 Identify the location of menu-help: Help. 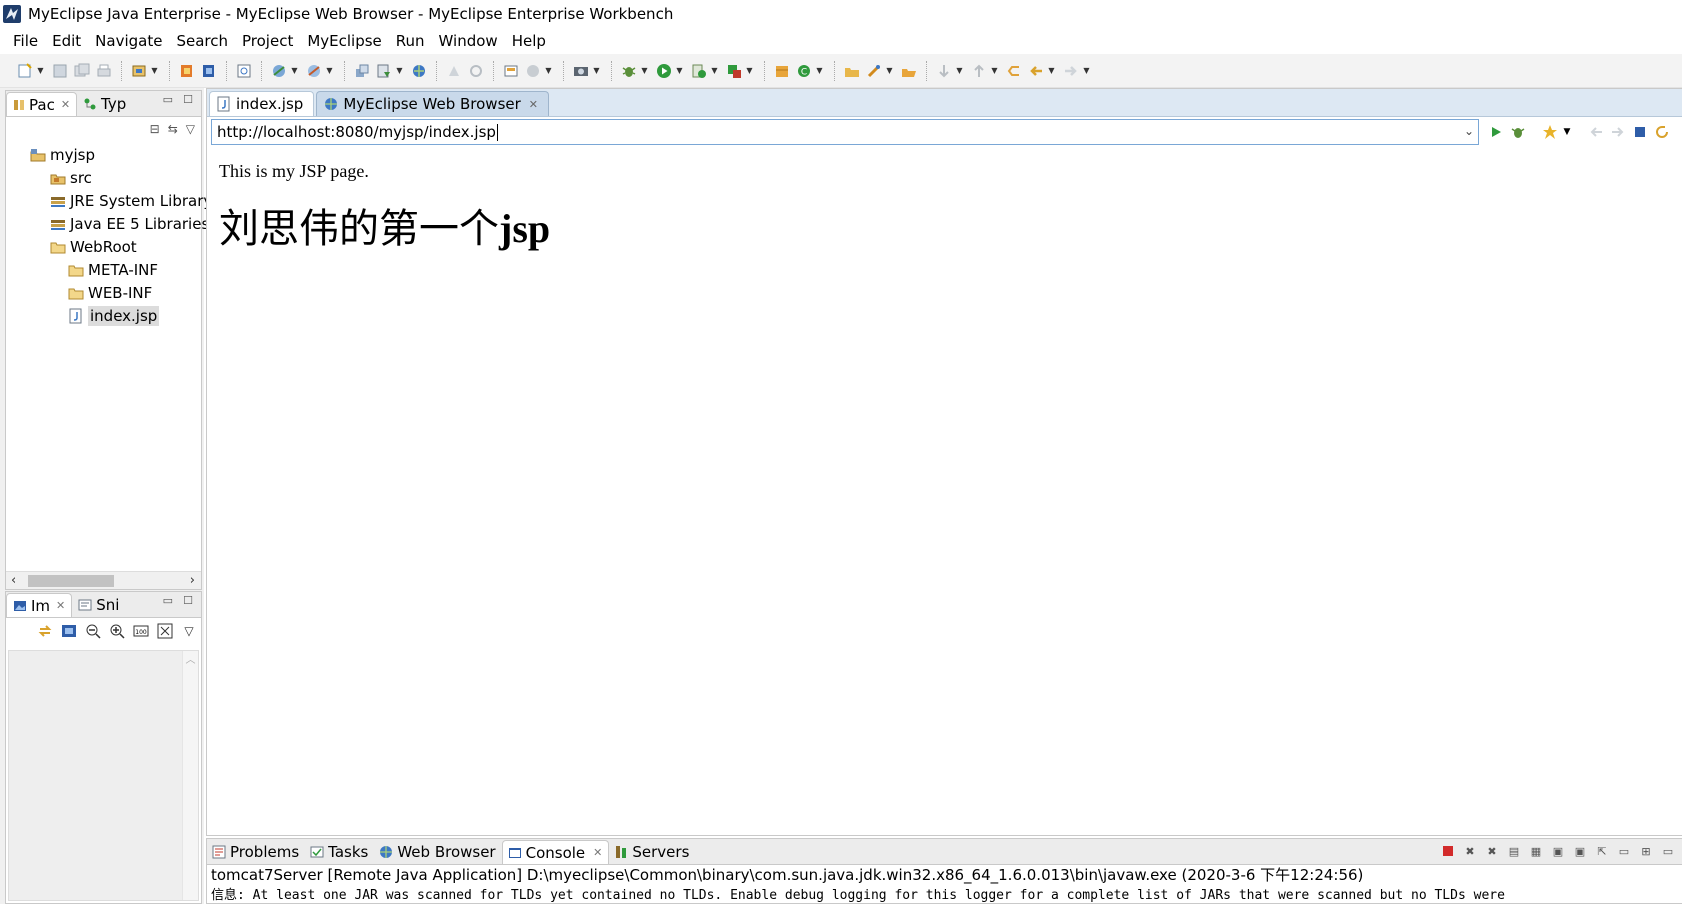
(529, 41).